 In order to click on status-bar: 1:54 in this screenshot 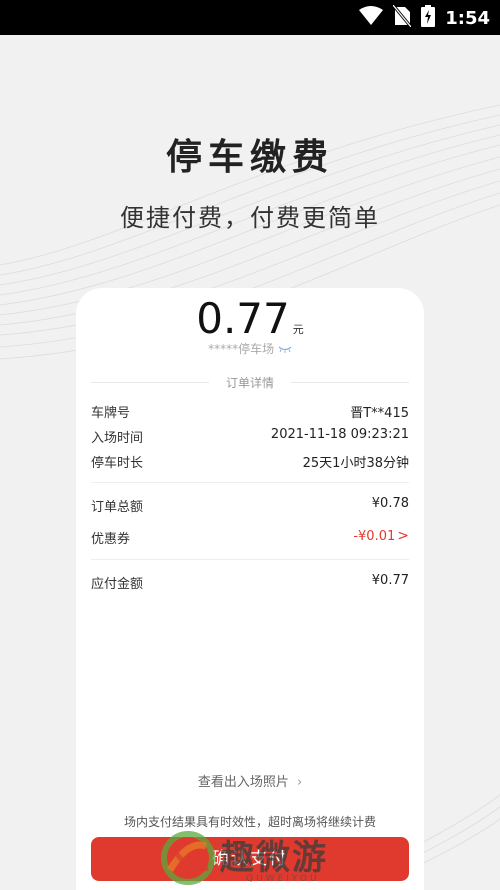, I will do `click(250, 17)`.